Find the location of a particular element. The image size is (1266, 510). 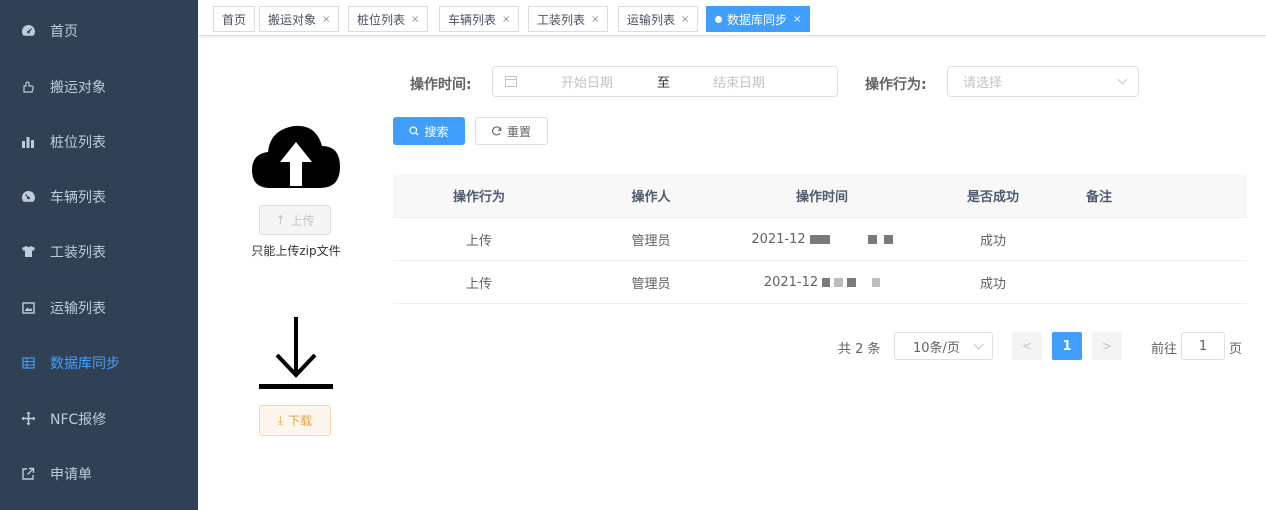

sidebar-item-vehicle-list: 车辆列表 is located at coordinates (99, 196).